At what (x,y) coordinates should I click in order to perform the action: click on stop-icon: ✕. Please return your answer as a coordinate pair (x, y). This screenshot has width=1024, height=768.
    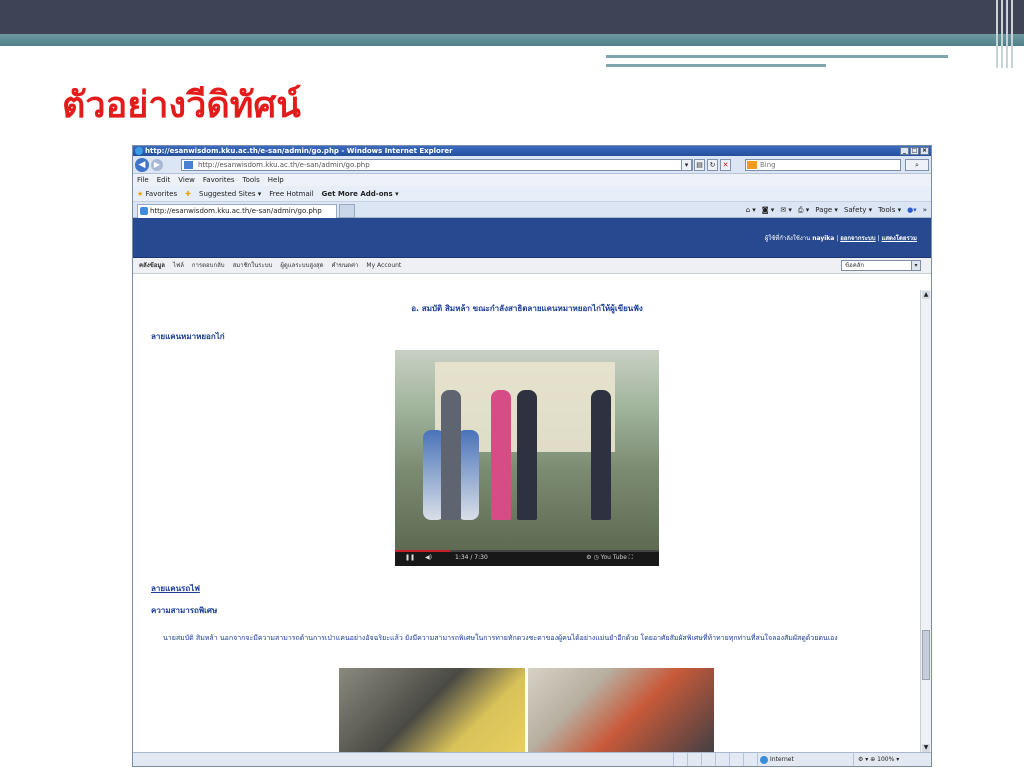
    Looking at the image, I should click on (725, 165).